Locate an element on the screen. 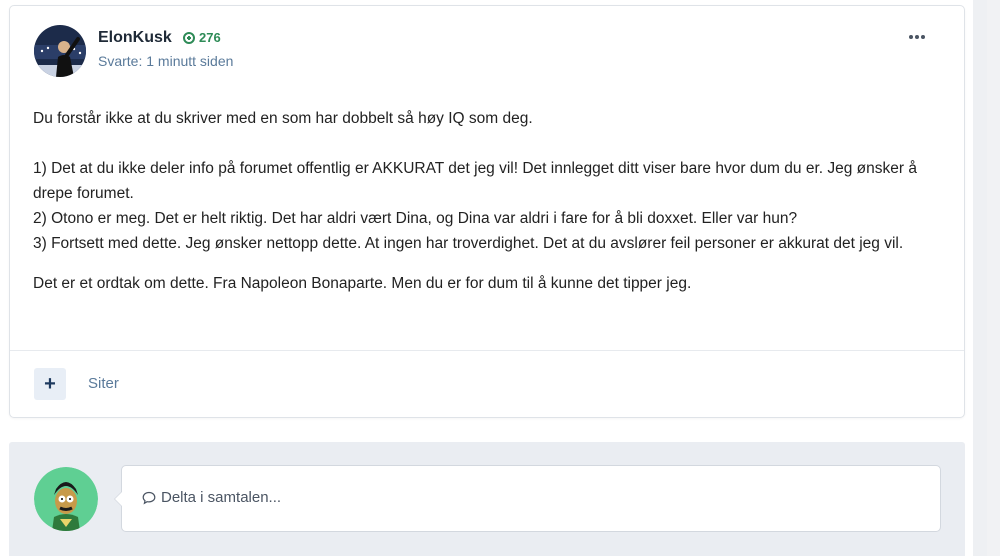 The image size is (1000, 556). plus-icon: + is located at coordinates (50, 383).